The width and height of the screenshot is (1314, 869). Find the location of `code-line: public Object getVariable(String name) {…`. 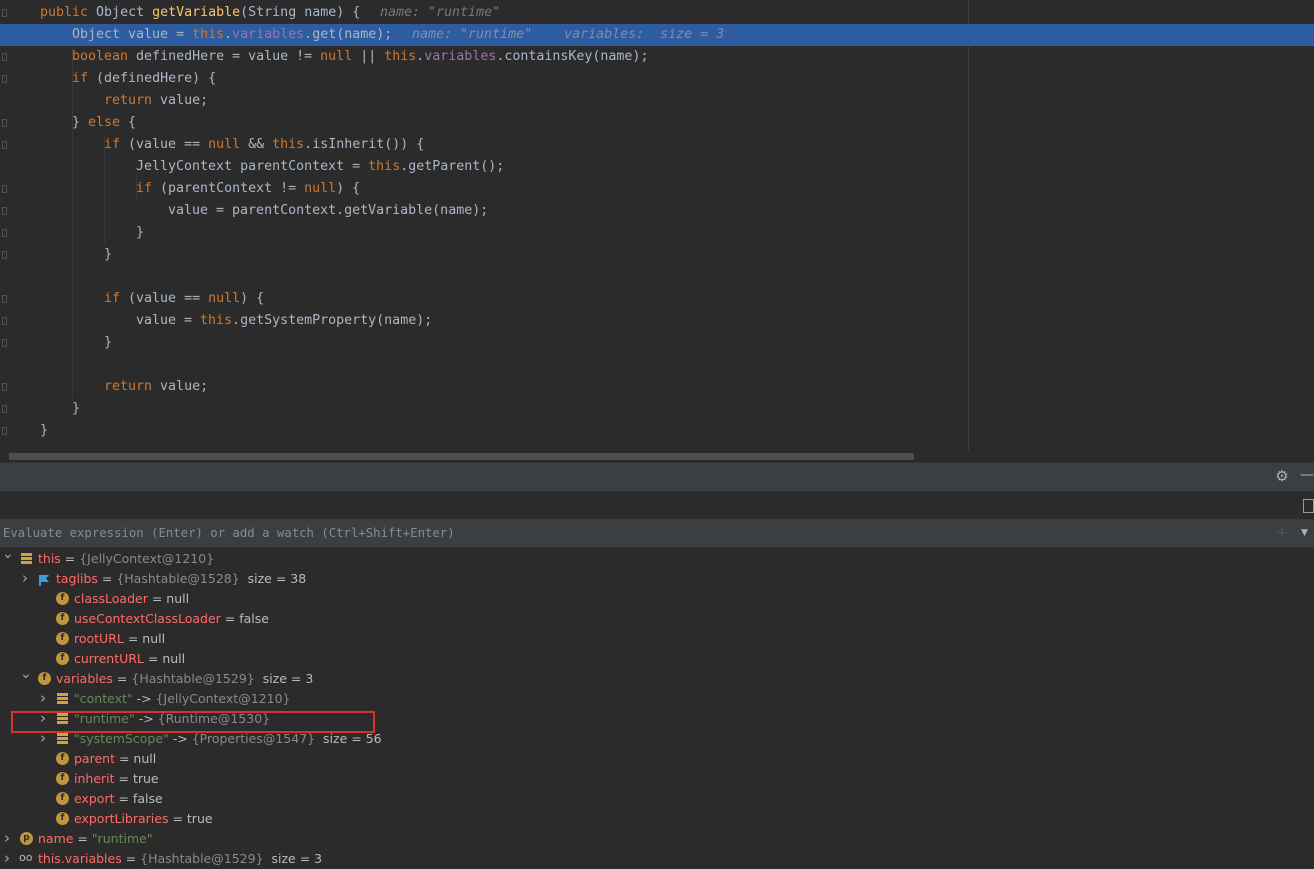

code-line: public Object getVariable(String name) {… is located at coordinates (657, 13).